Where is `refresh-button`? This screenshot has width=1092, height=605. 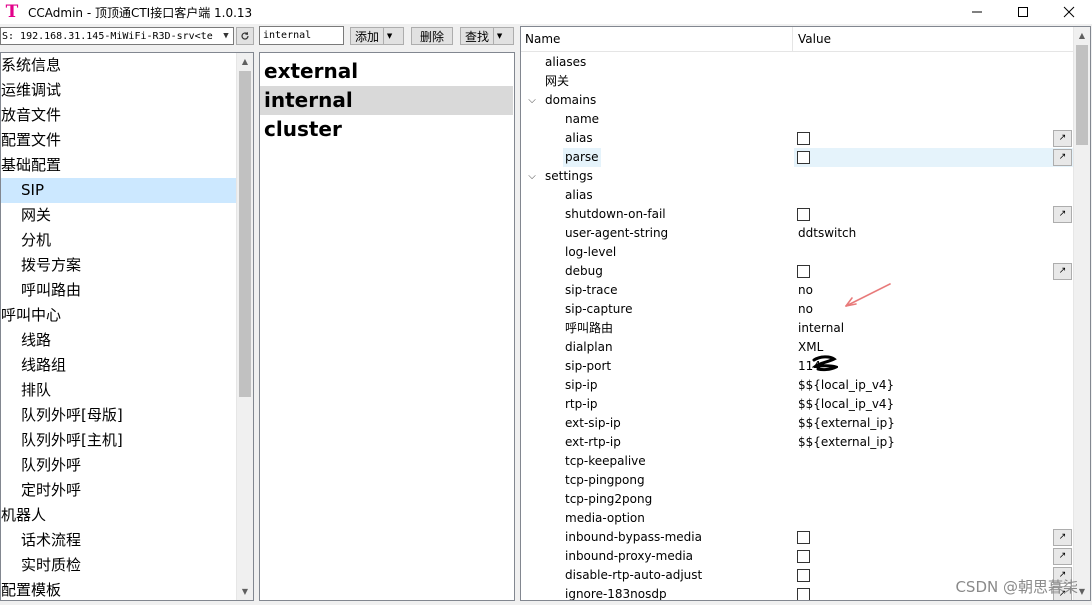
refresh-button is located at coordinates (245, 36).